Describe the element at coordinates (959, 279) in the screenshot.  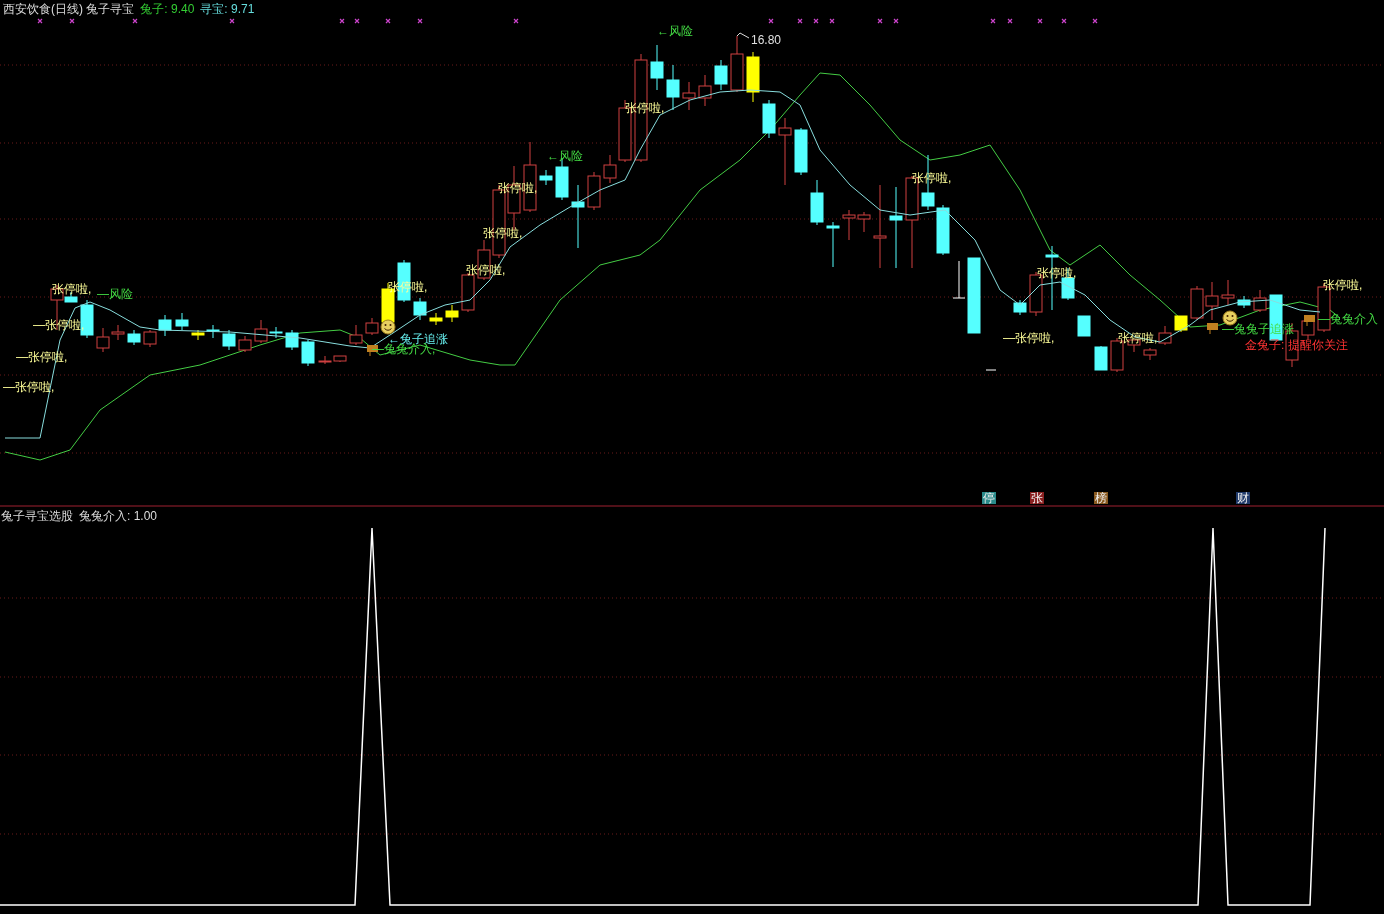
I see `price-bar` at that location.